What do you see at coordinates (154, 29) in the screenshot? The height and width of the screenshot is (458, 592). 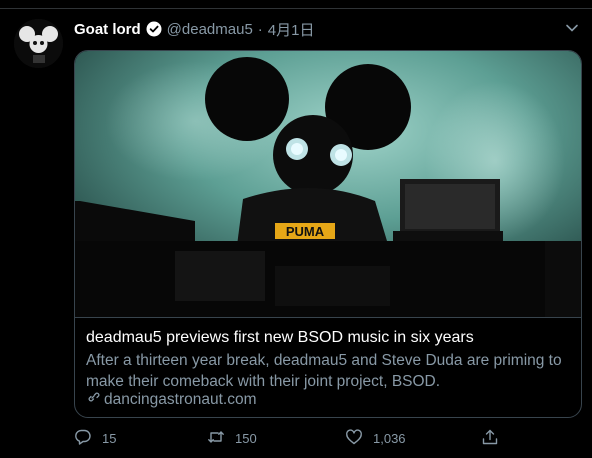 I see `verified-badge-icon` at bounding box center [154, 29].